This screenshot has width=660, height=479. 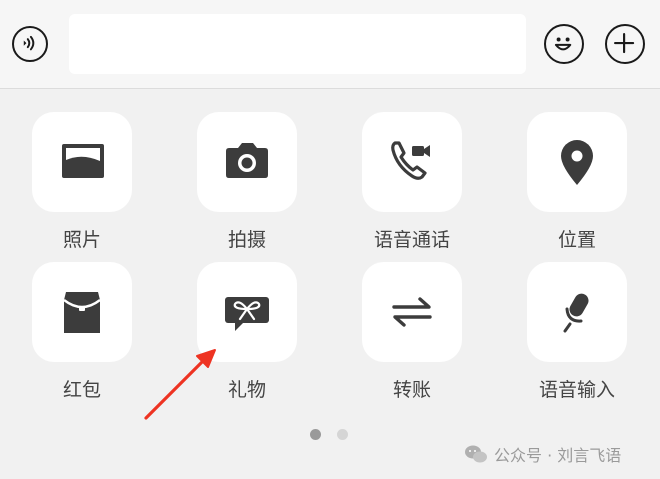 I want to click on voice-call-button, so click(x=412, y=162).